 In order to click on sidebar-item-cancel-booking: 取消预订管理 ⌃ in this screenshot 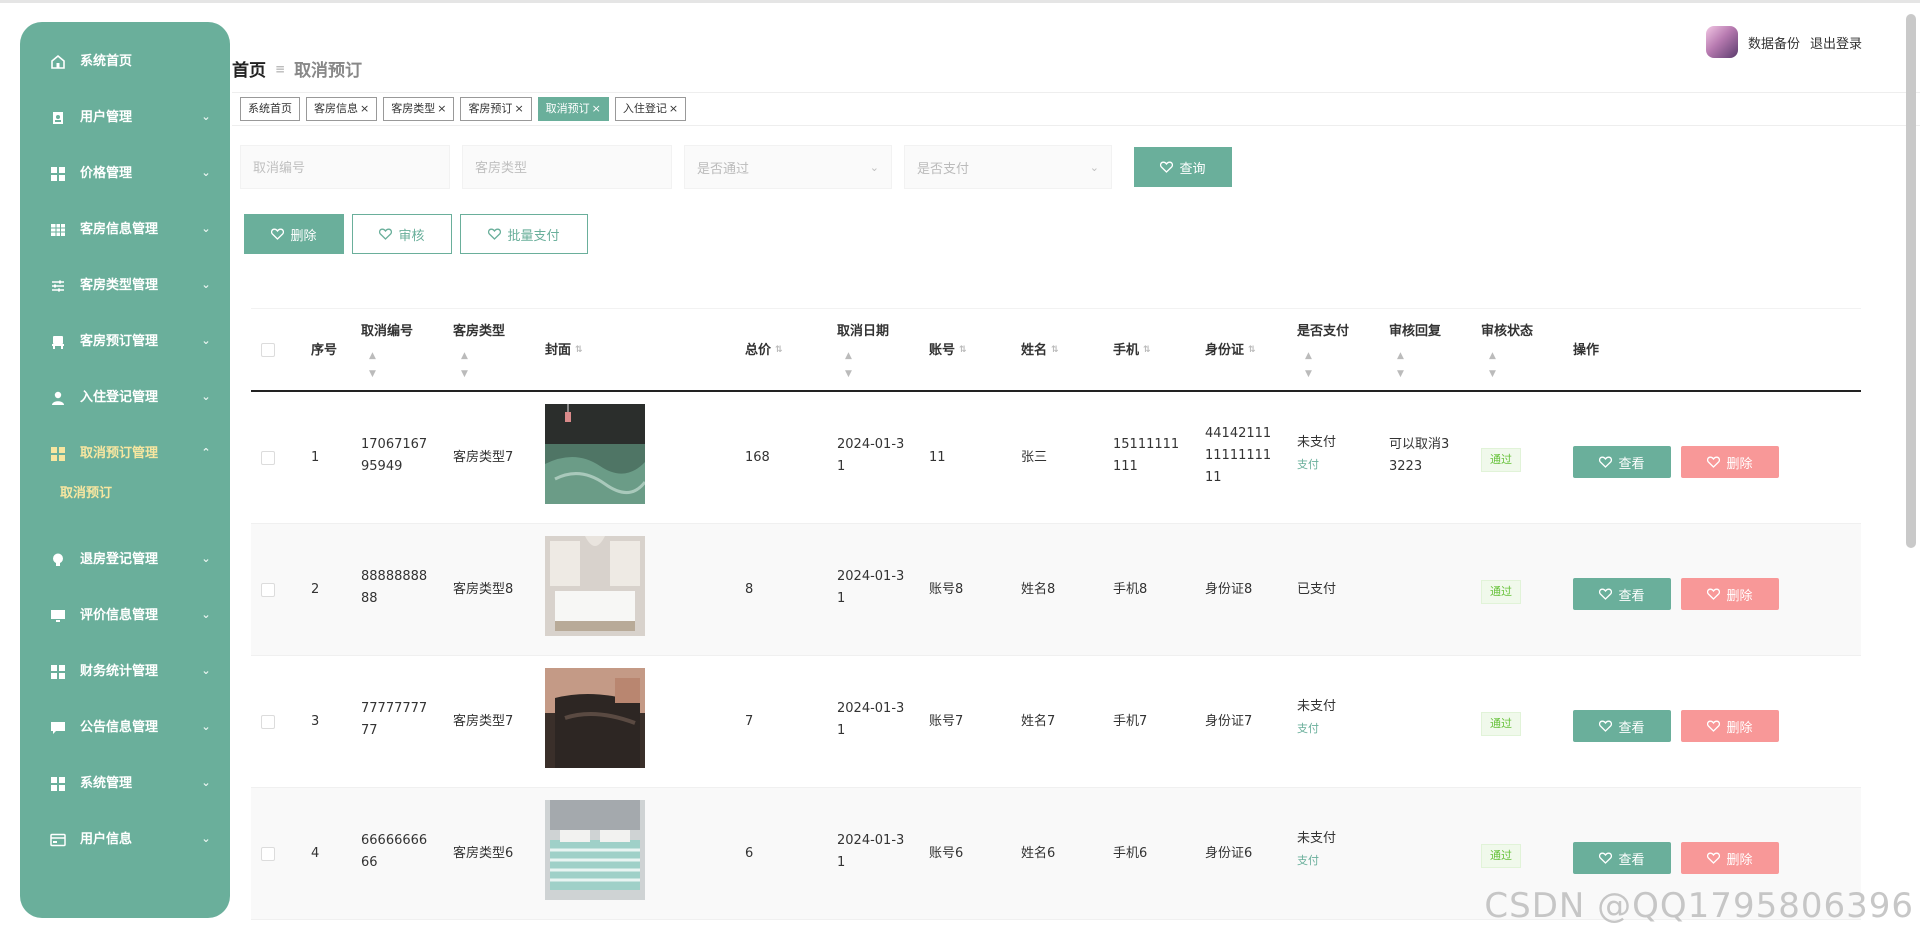, I will do `click(125, 454)`.